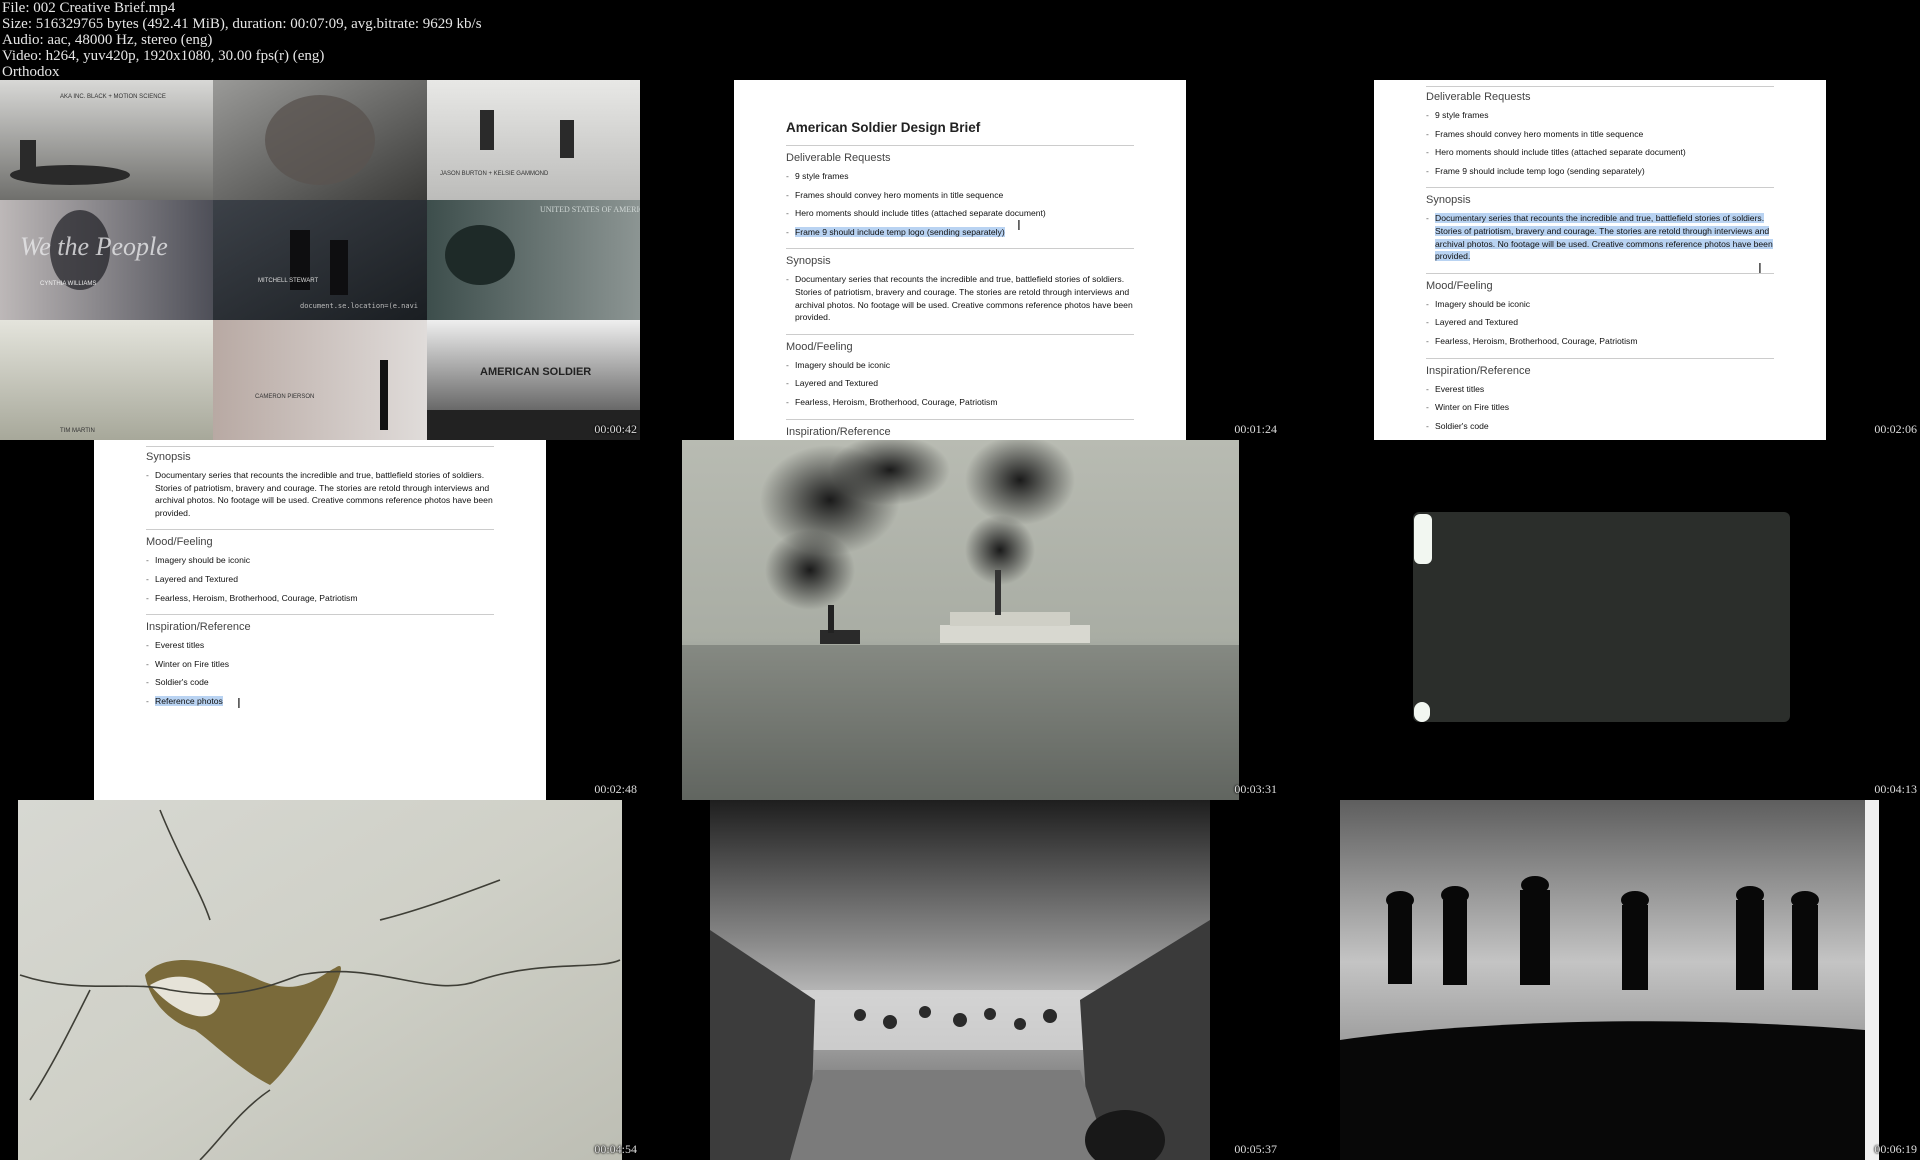 The width and height of the screenshot is (1920, 1160). What do you see at coordinates (1895, 789) in the screenshot?
I see `timestamp: 00:04:13` at bounding box center [1895, 789].